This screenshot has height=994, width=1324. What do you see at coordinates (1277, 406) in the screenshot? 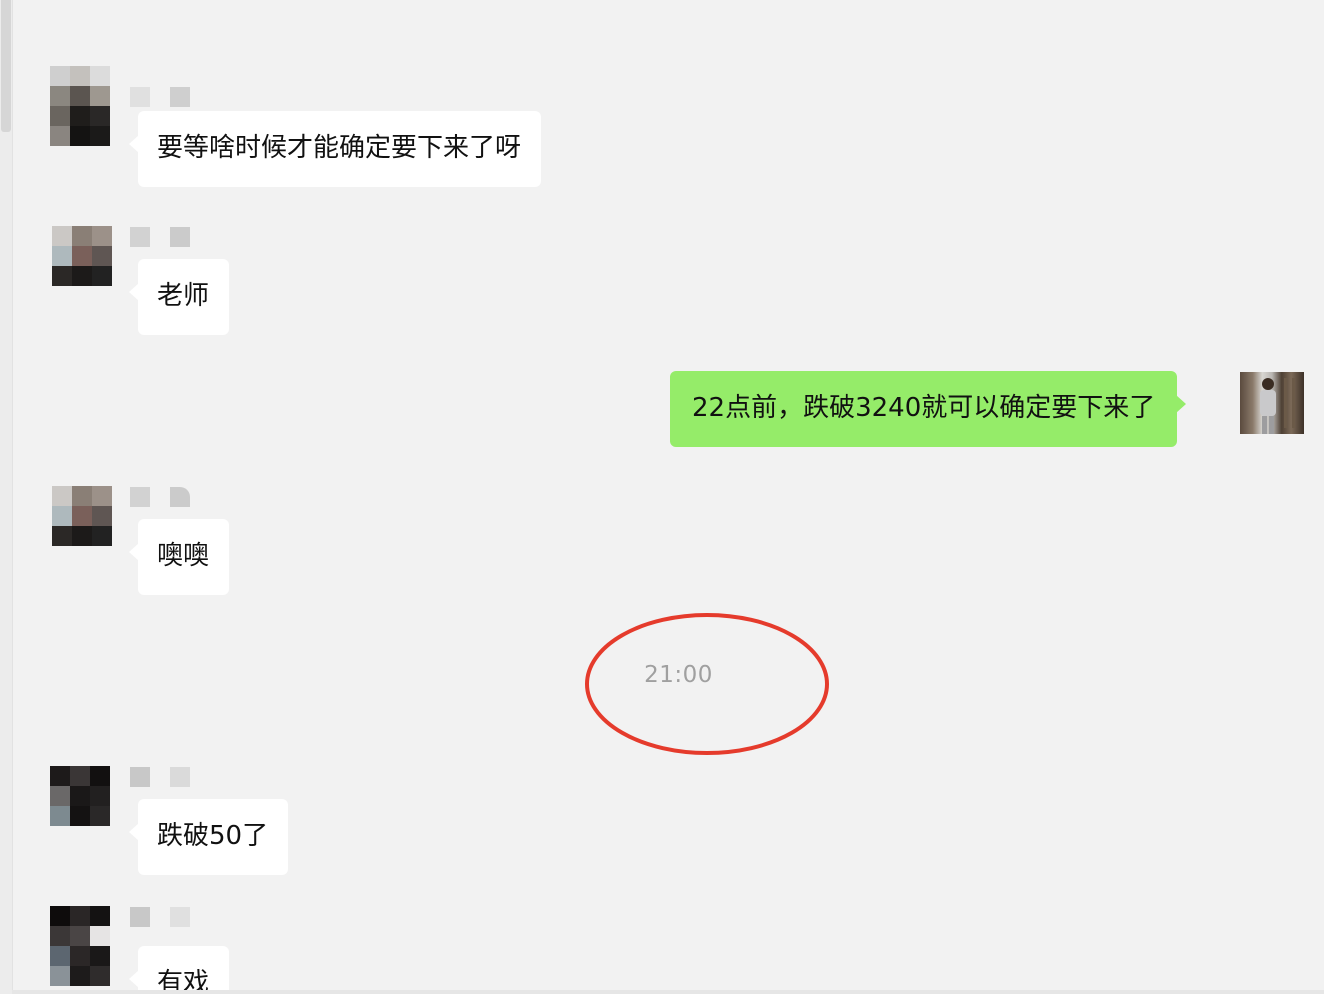
I see `self-avatar-figure` at bounding box center [1277, 406].